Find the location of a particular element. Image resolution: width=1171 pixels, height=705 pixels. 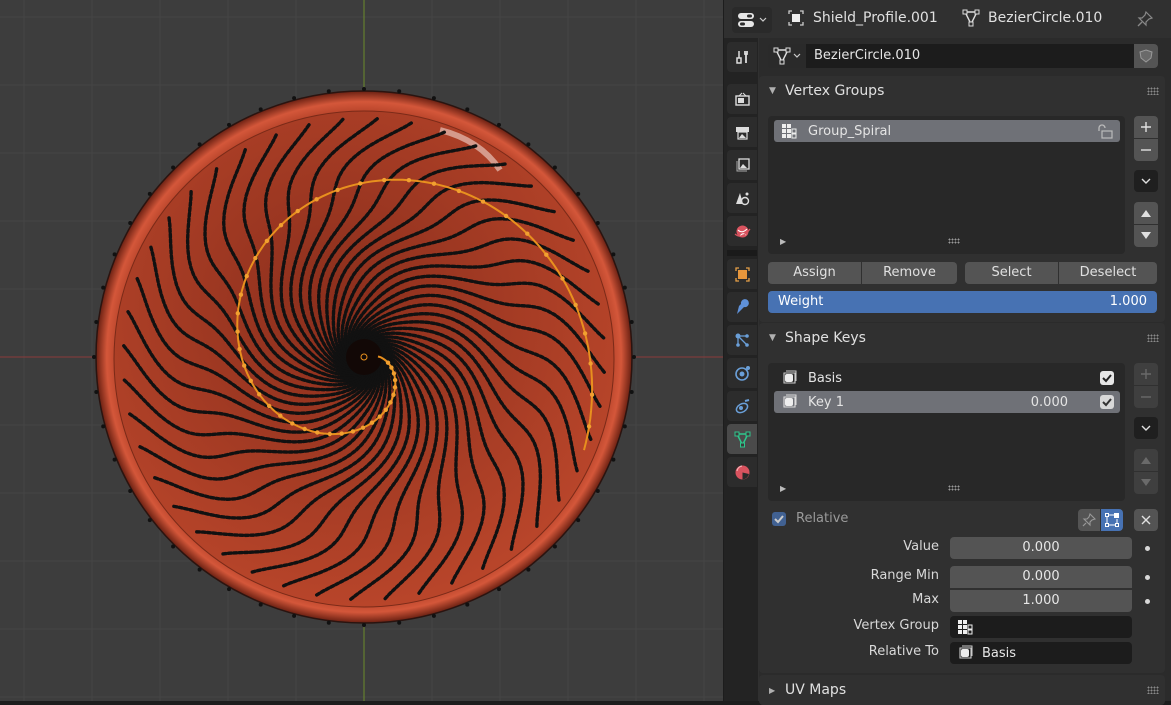

datablock-selector: BezierCircle.010 is located at coordinates (963, 56).